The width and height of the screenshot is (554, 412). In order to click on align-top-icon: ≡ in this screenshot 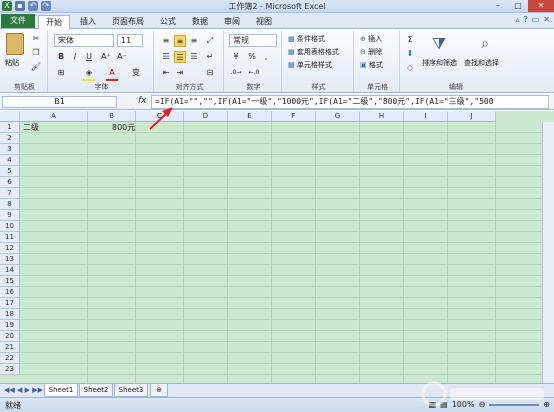, I will do `click(166, 41)`.